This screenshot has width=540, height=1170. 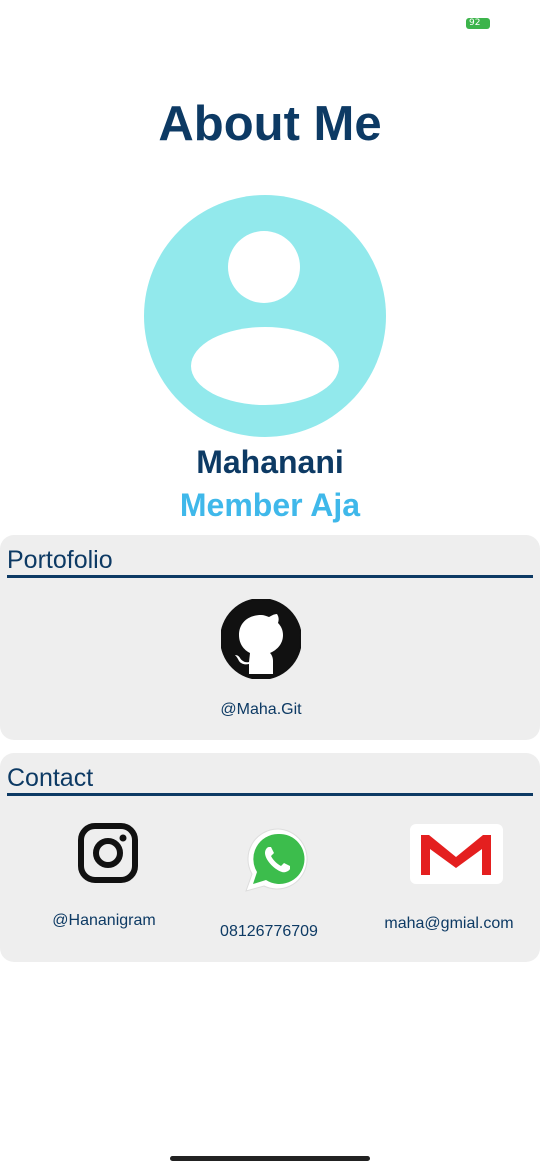 I want to click on home-indicator, so click(x=270, y=1158).